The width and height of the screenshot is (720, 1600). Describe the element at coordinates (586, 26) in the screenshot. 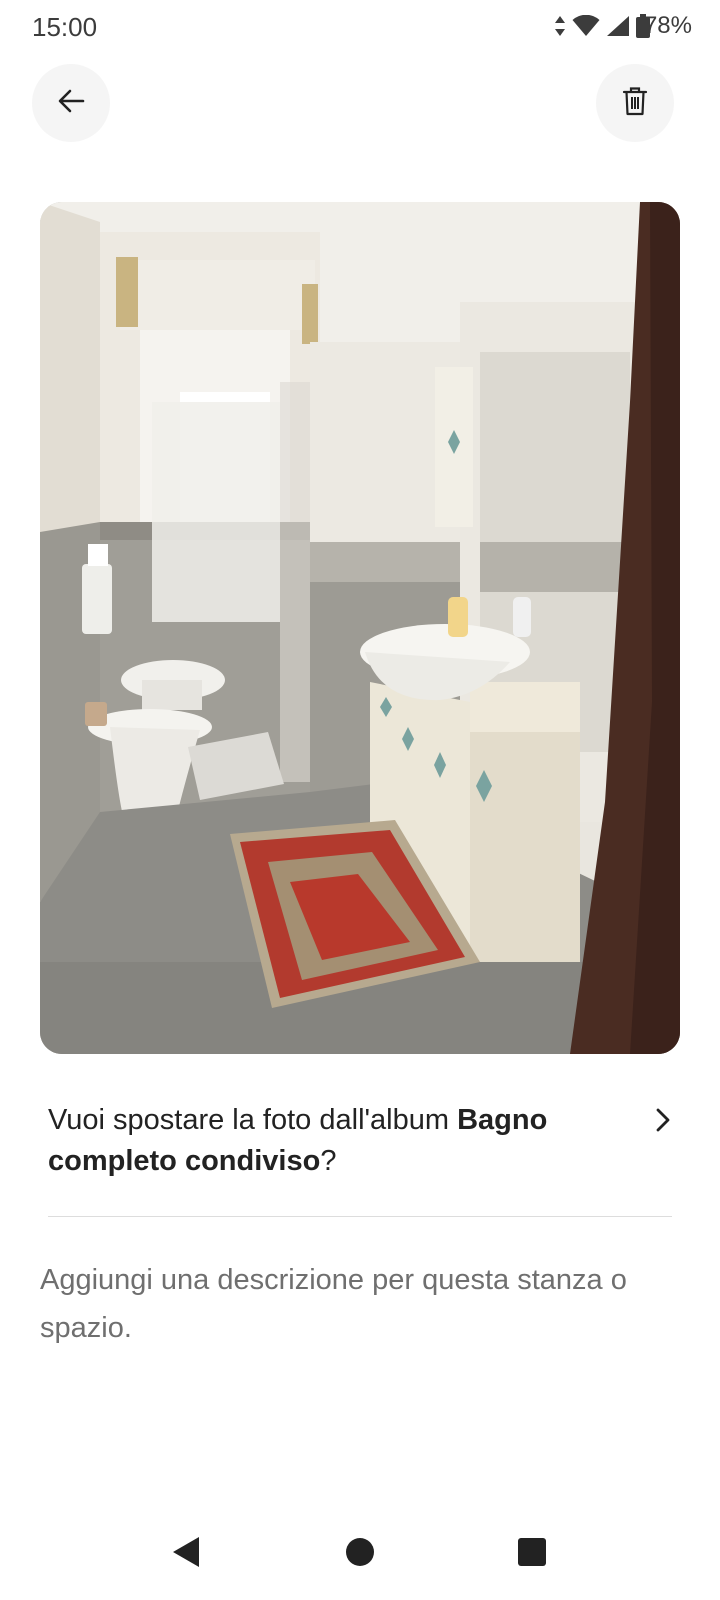

I see `wifi-icon` at that location.